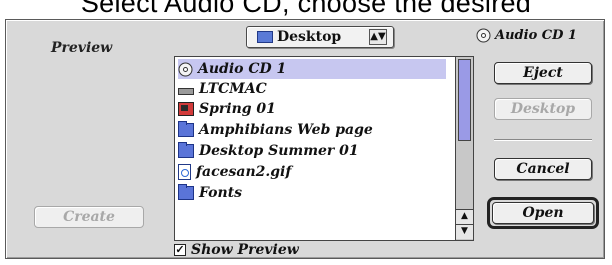 This screenshot has width=612, height=265. I want to click on file-list-item: Spring 01, so click(227, 109).